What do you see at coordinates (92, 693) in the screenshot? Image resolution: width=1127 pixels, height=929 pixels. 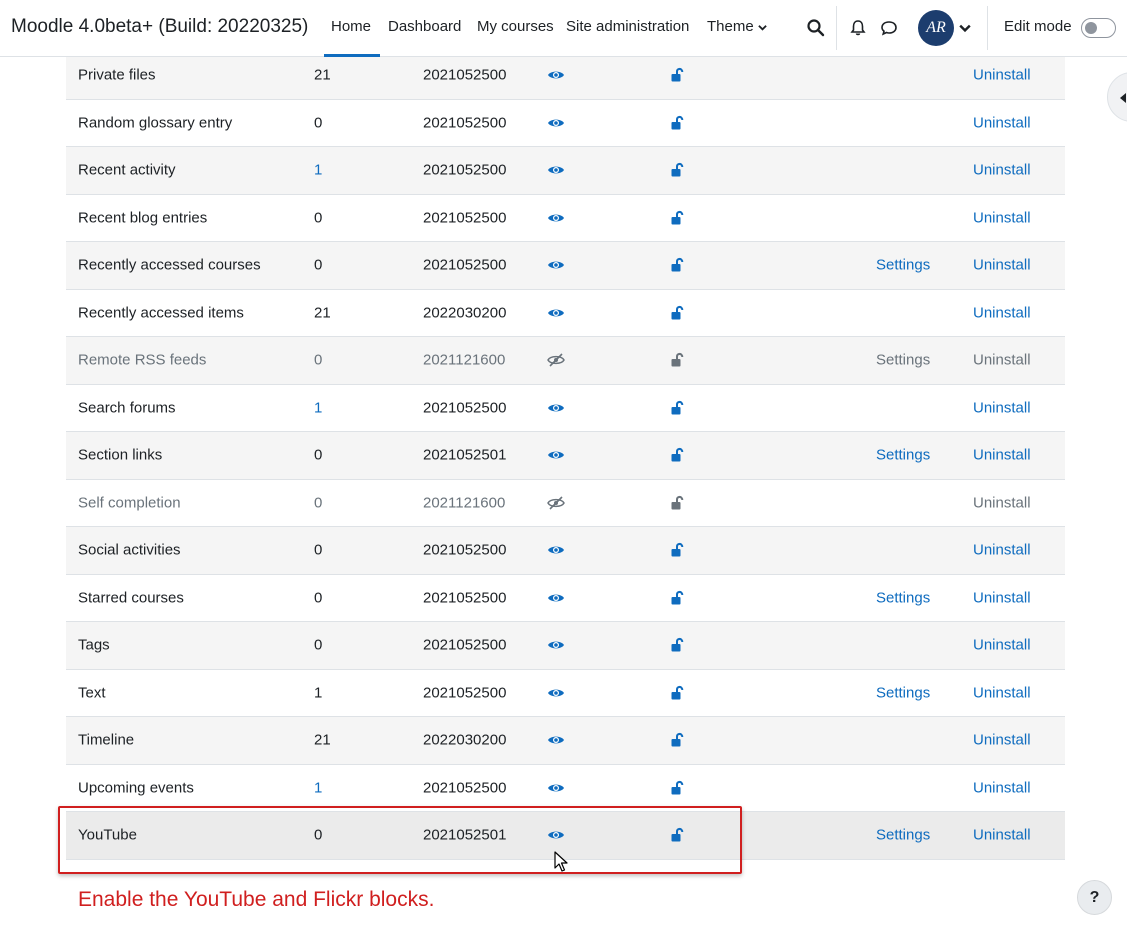 I see `block-name: Text` at bounding box center [92, 693].